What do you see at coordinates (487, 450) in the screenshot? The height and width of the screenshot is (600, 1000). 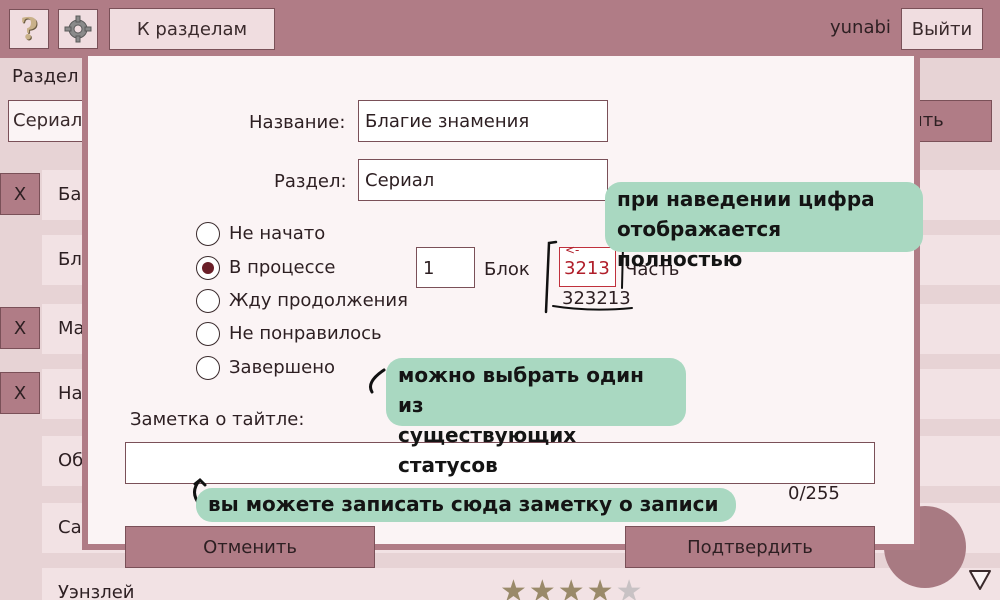 I see `annotation-text: существующих статусов` at bounding box center [487, 450].